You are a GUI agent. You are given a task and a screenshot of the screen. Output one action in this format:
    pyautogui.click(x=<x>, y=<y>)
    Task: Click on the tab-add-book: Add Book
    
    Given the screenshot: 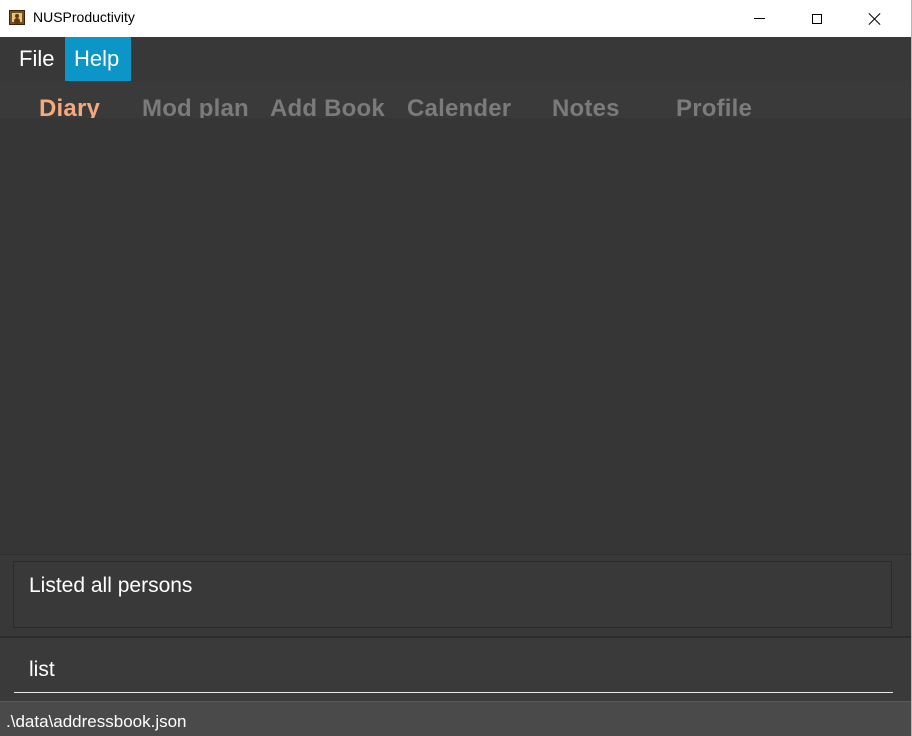 What is the action you would take?
    pyautogui.click(x=327, y=106)
    